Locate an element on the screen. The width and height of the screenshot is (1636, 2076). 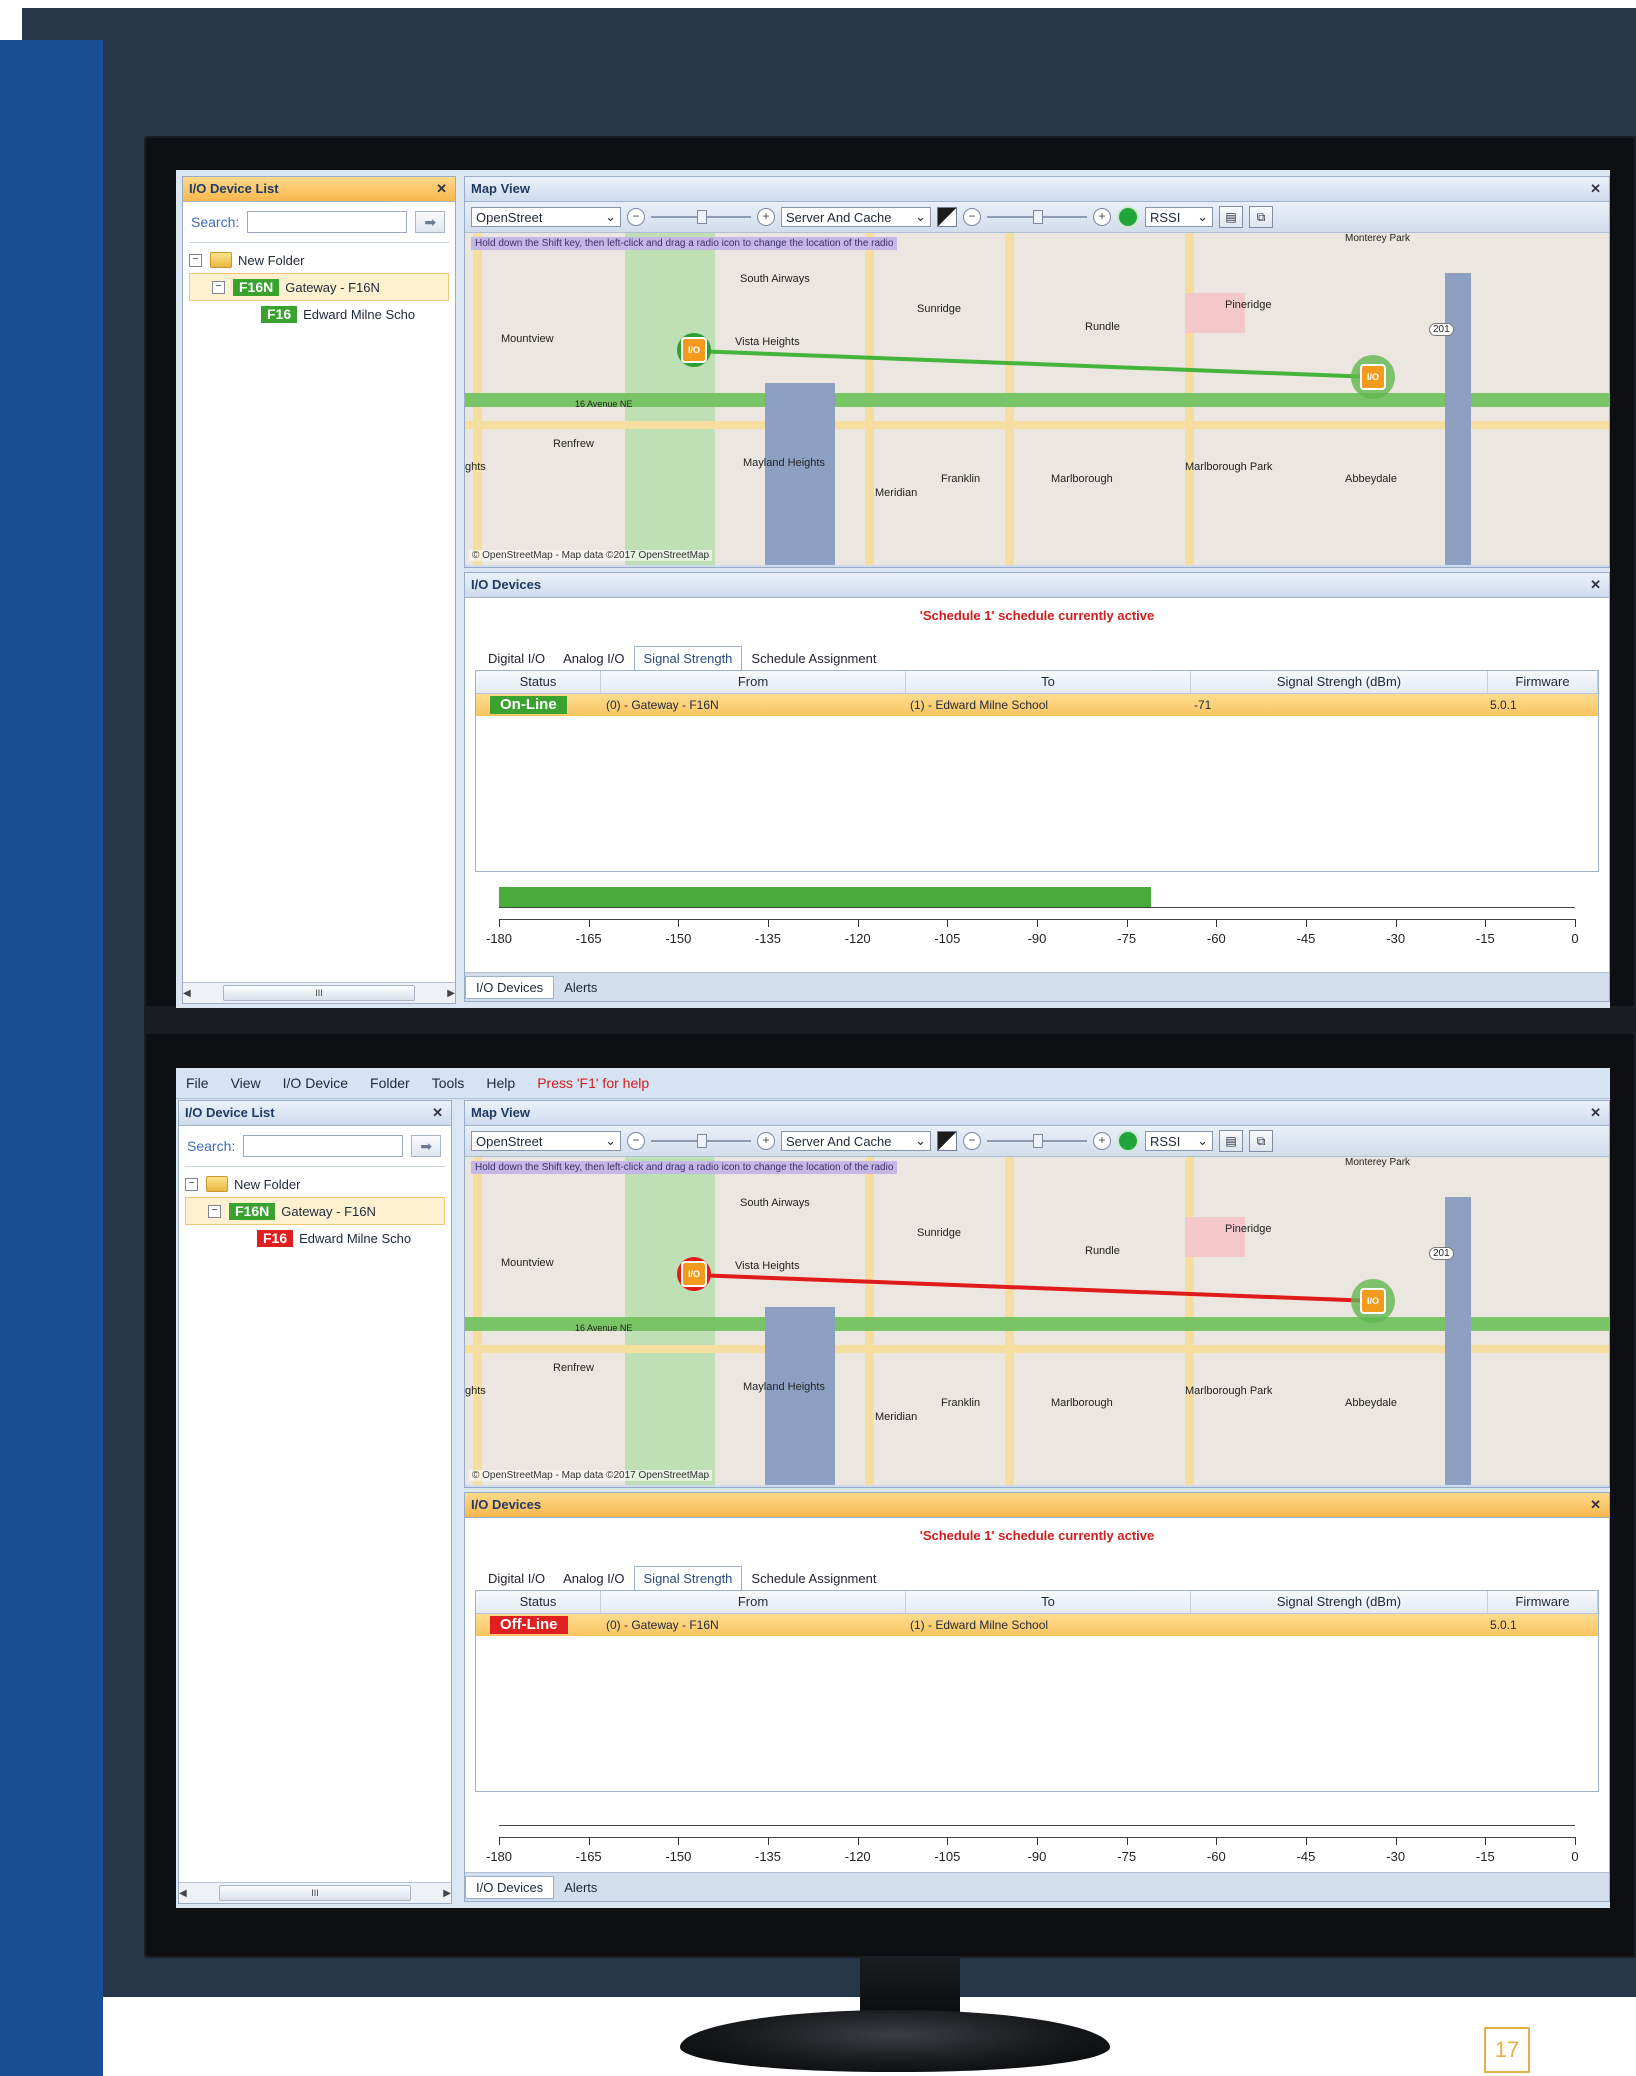
menu-help: Help is located at coordinates (500, 1083).